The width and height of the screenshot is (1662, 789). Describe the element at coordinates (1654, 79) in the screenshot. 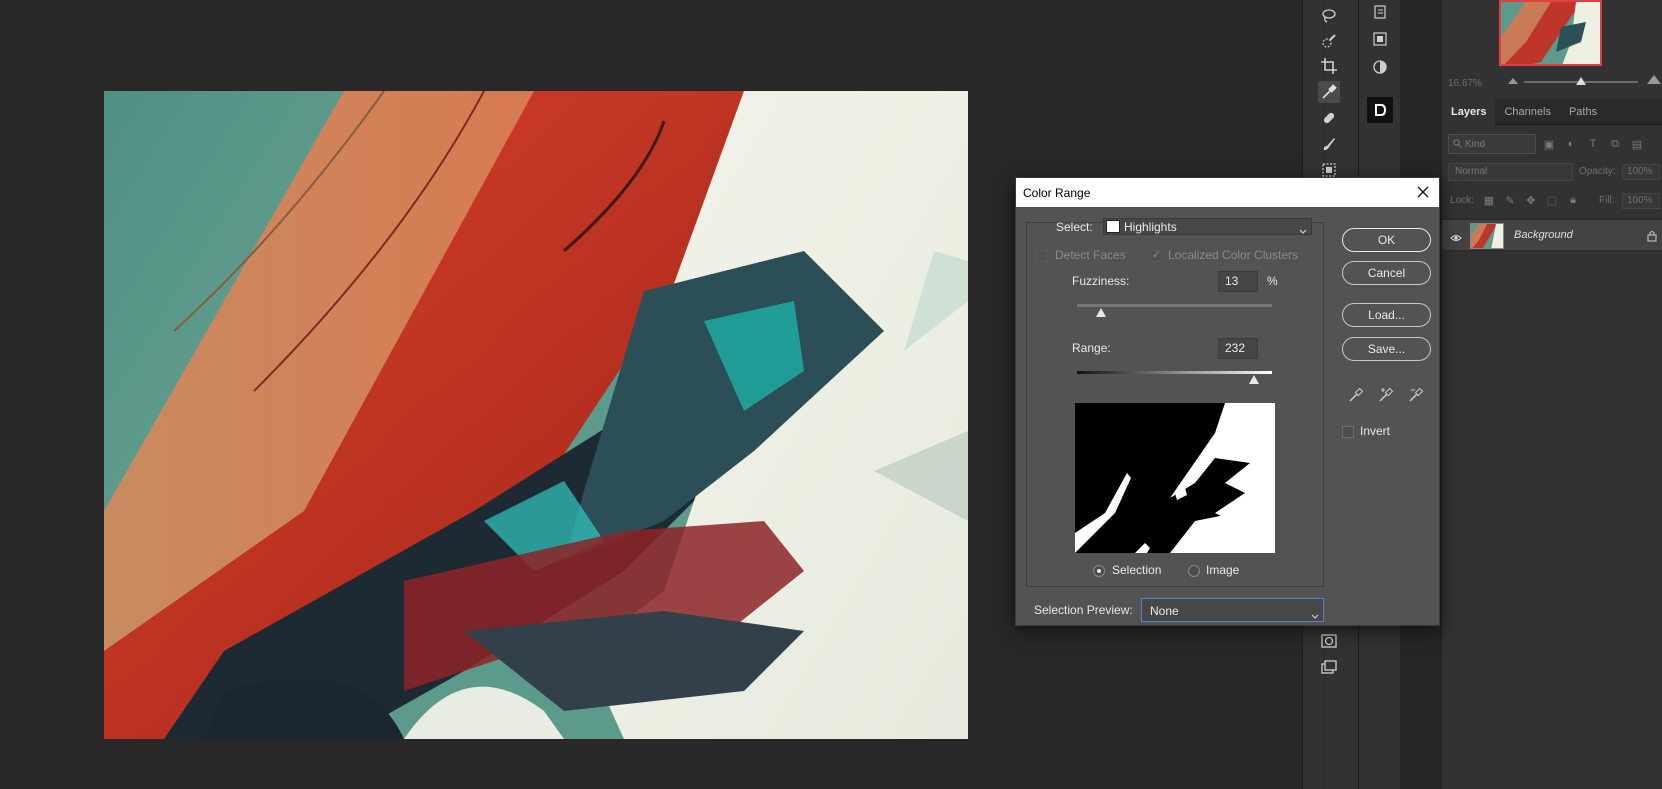

I see `zoom-in-icon` at that location.